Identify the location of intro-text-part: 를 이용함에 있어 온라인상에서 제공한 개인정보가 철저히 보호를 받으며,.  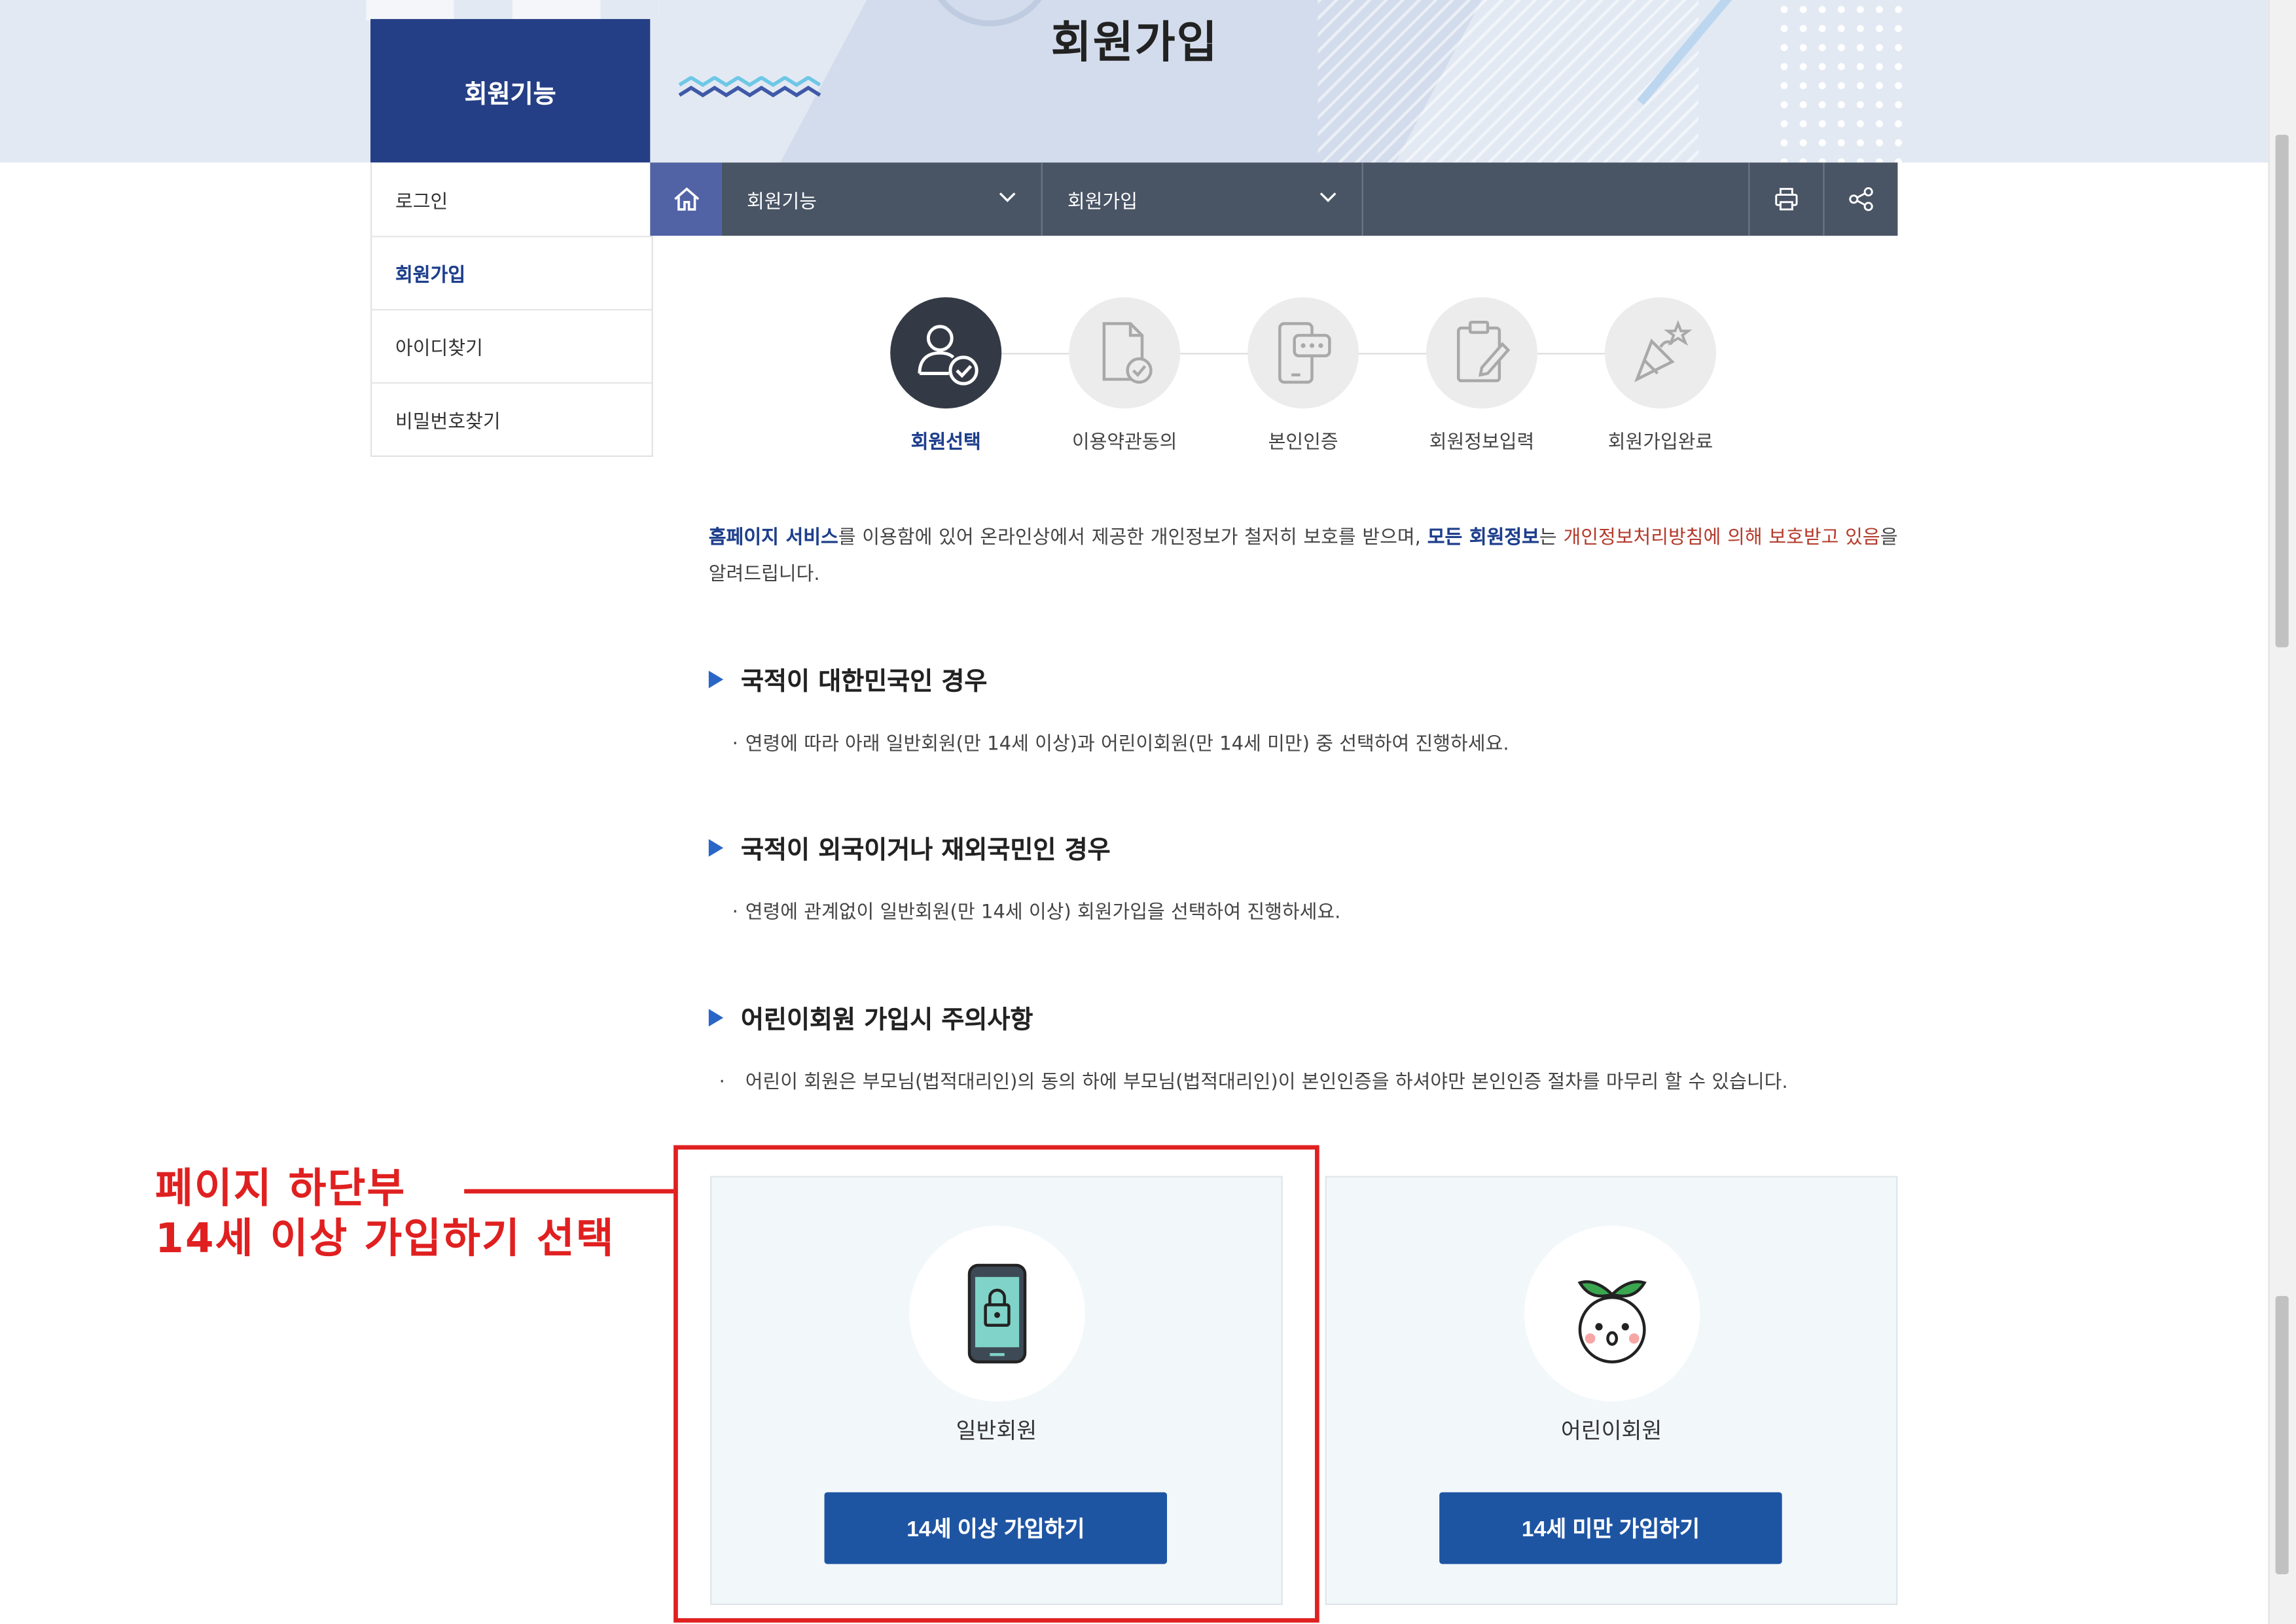
(1132, 538).